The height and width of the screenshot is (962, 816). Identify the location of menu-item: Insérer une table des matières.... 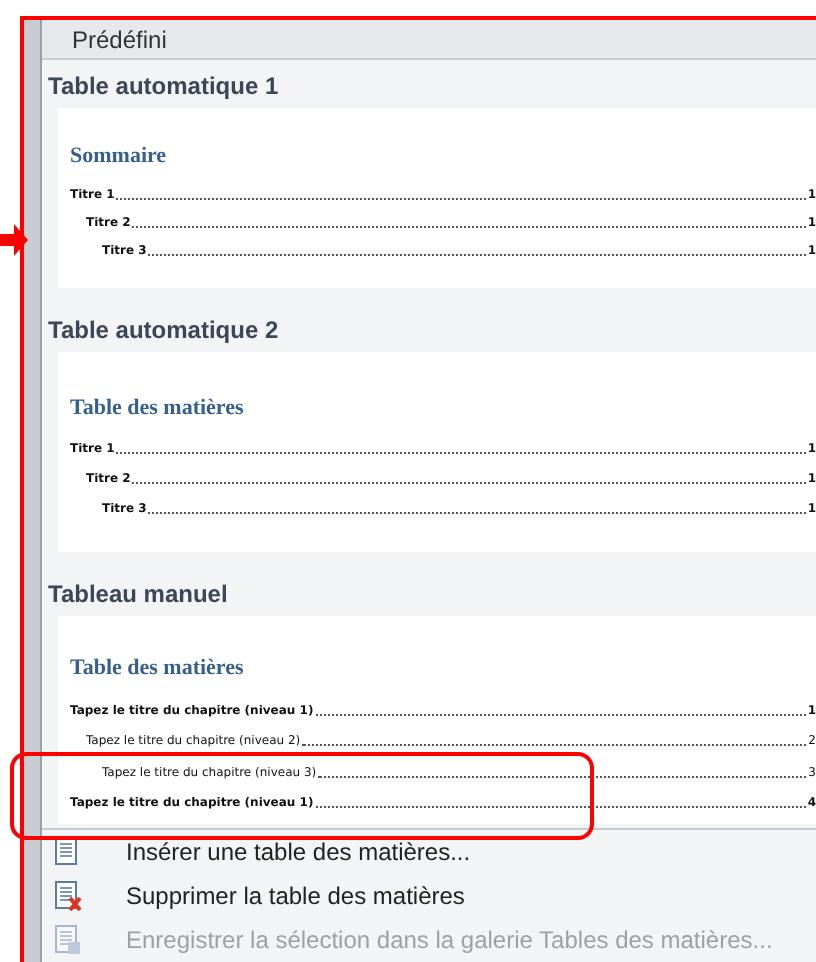
(429, 852).